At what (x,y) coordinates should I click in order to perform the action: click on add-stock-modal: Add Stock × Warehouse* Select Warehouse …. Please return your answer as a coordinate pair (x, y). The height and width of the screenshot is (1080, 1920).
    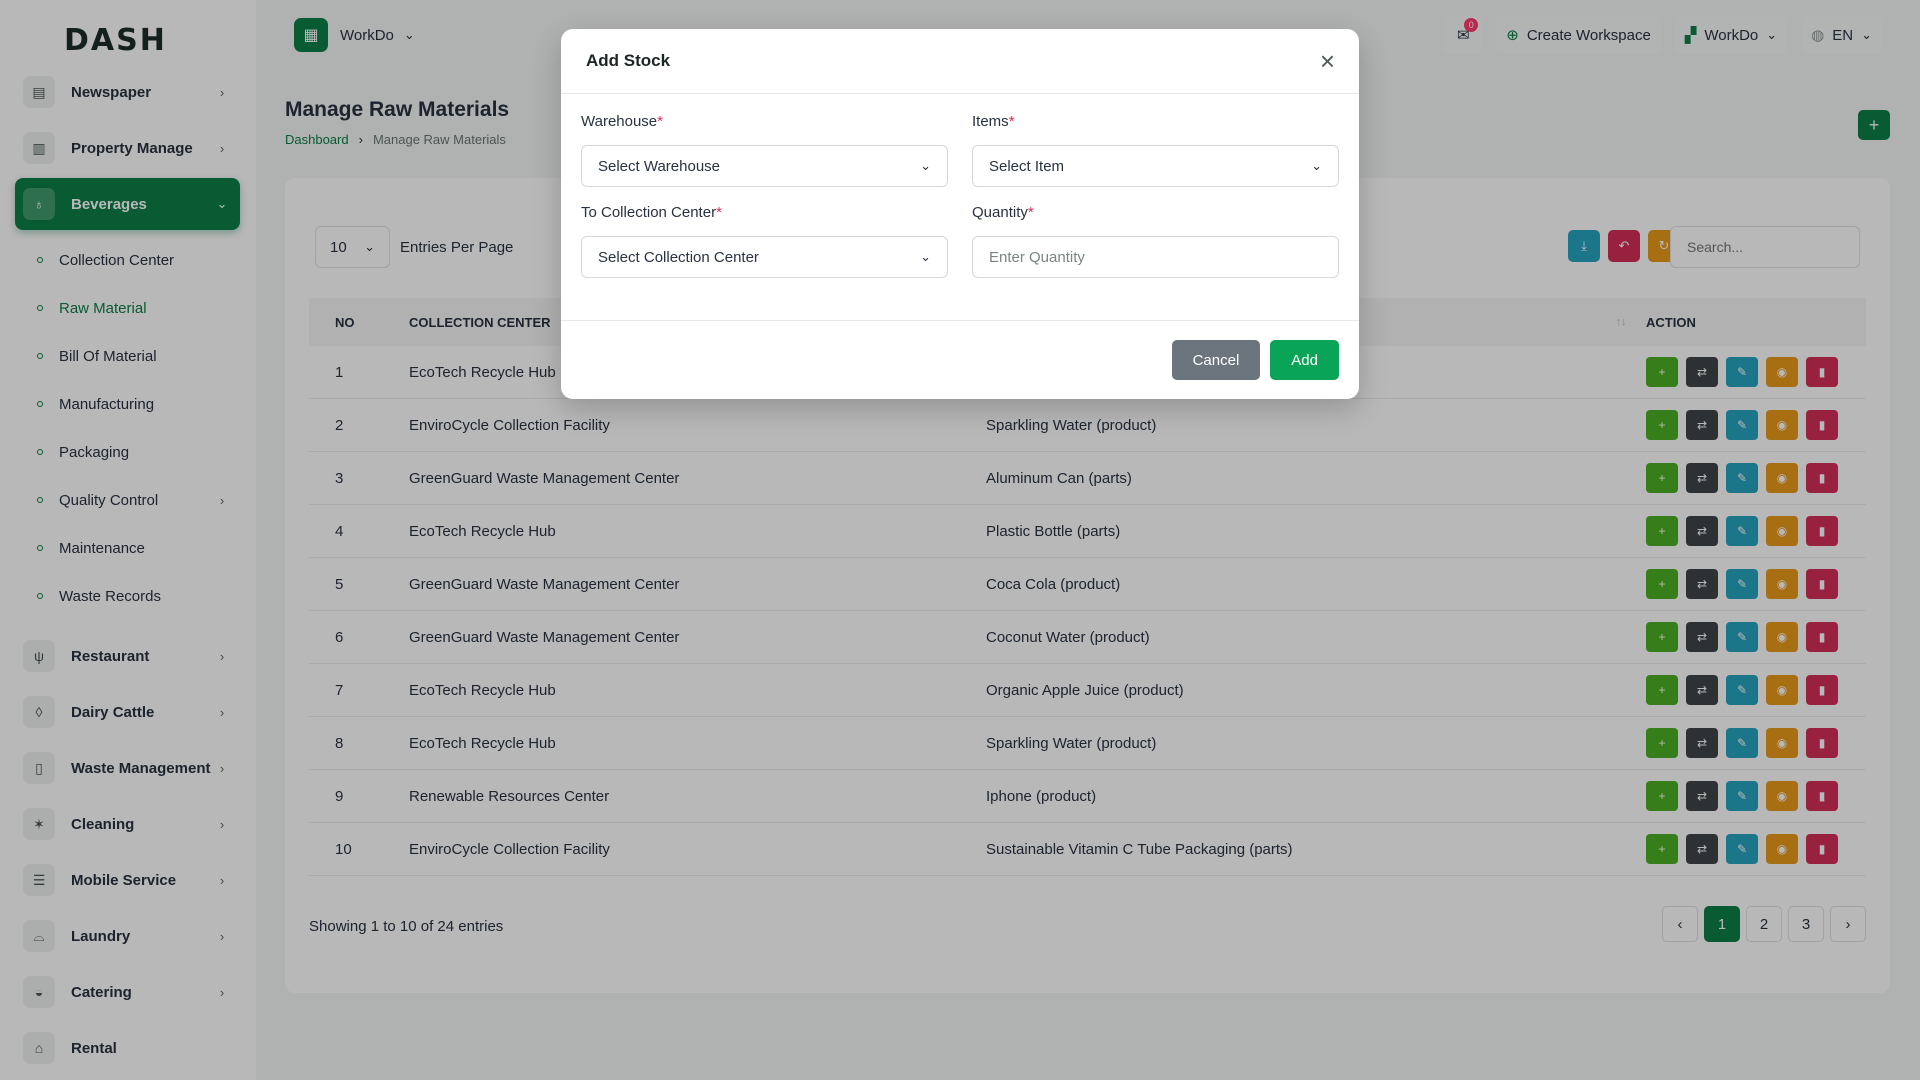
    Looking at the image, I should click on (960, 214).